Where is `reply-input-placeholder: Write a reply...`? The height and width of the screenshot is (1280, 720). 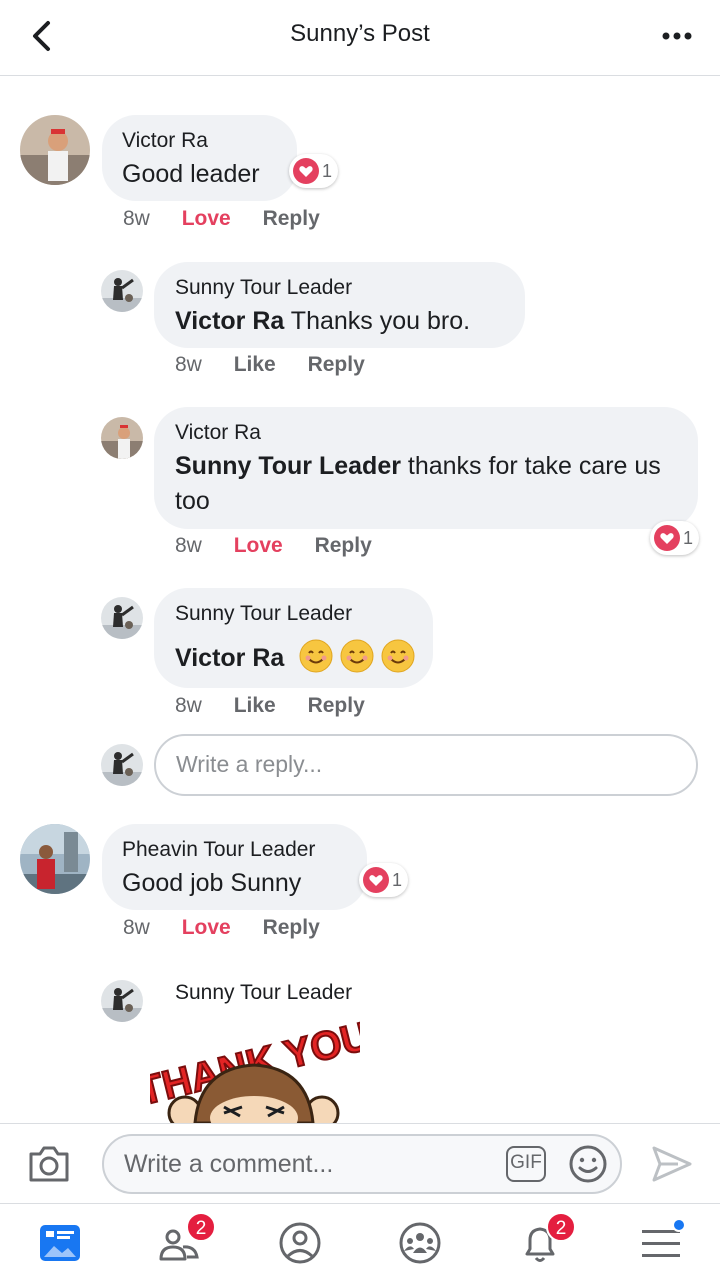 reply-input-placeholder: Write a reply... is located at coordinates (249, 764).